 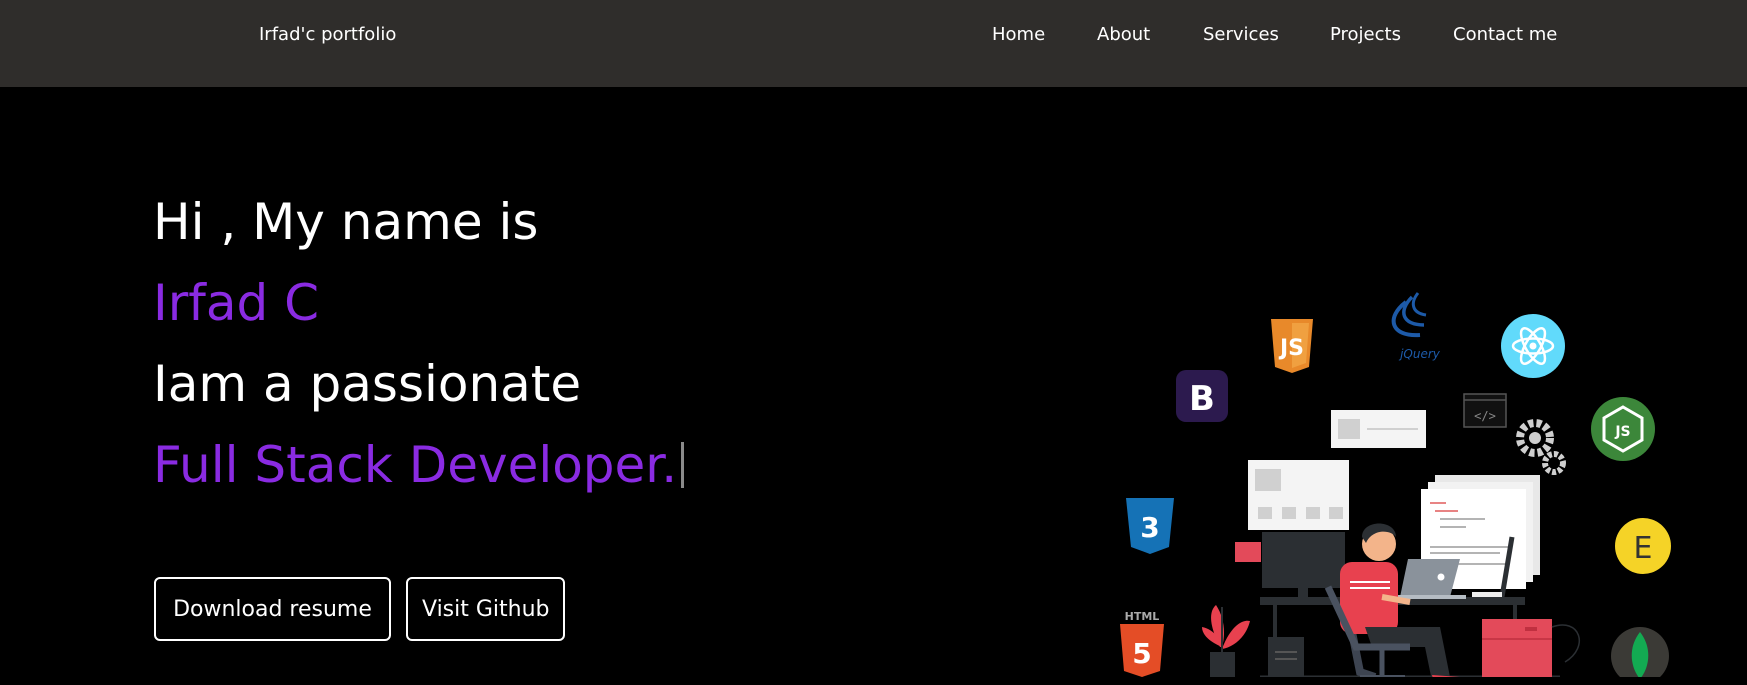 What do you see at coordinates (1018, 34) in the screenshot?
I see `nav-home: Home` at bounding box center [1018, 34].